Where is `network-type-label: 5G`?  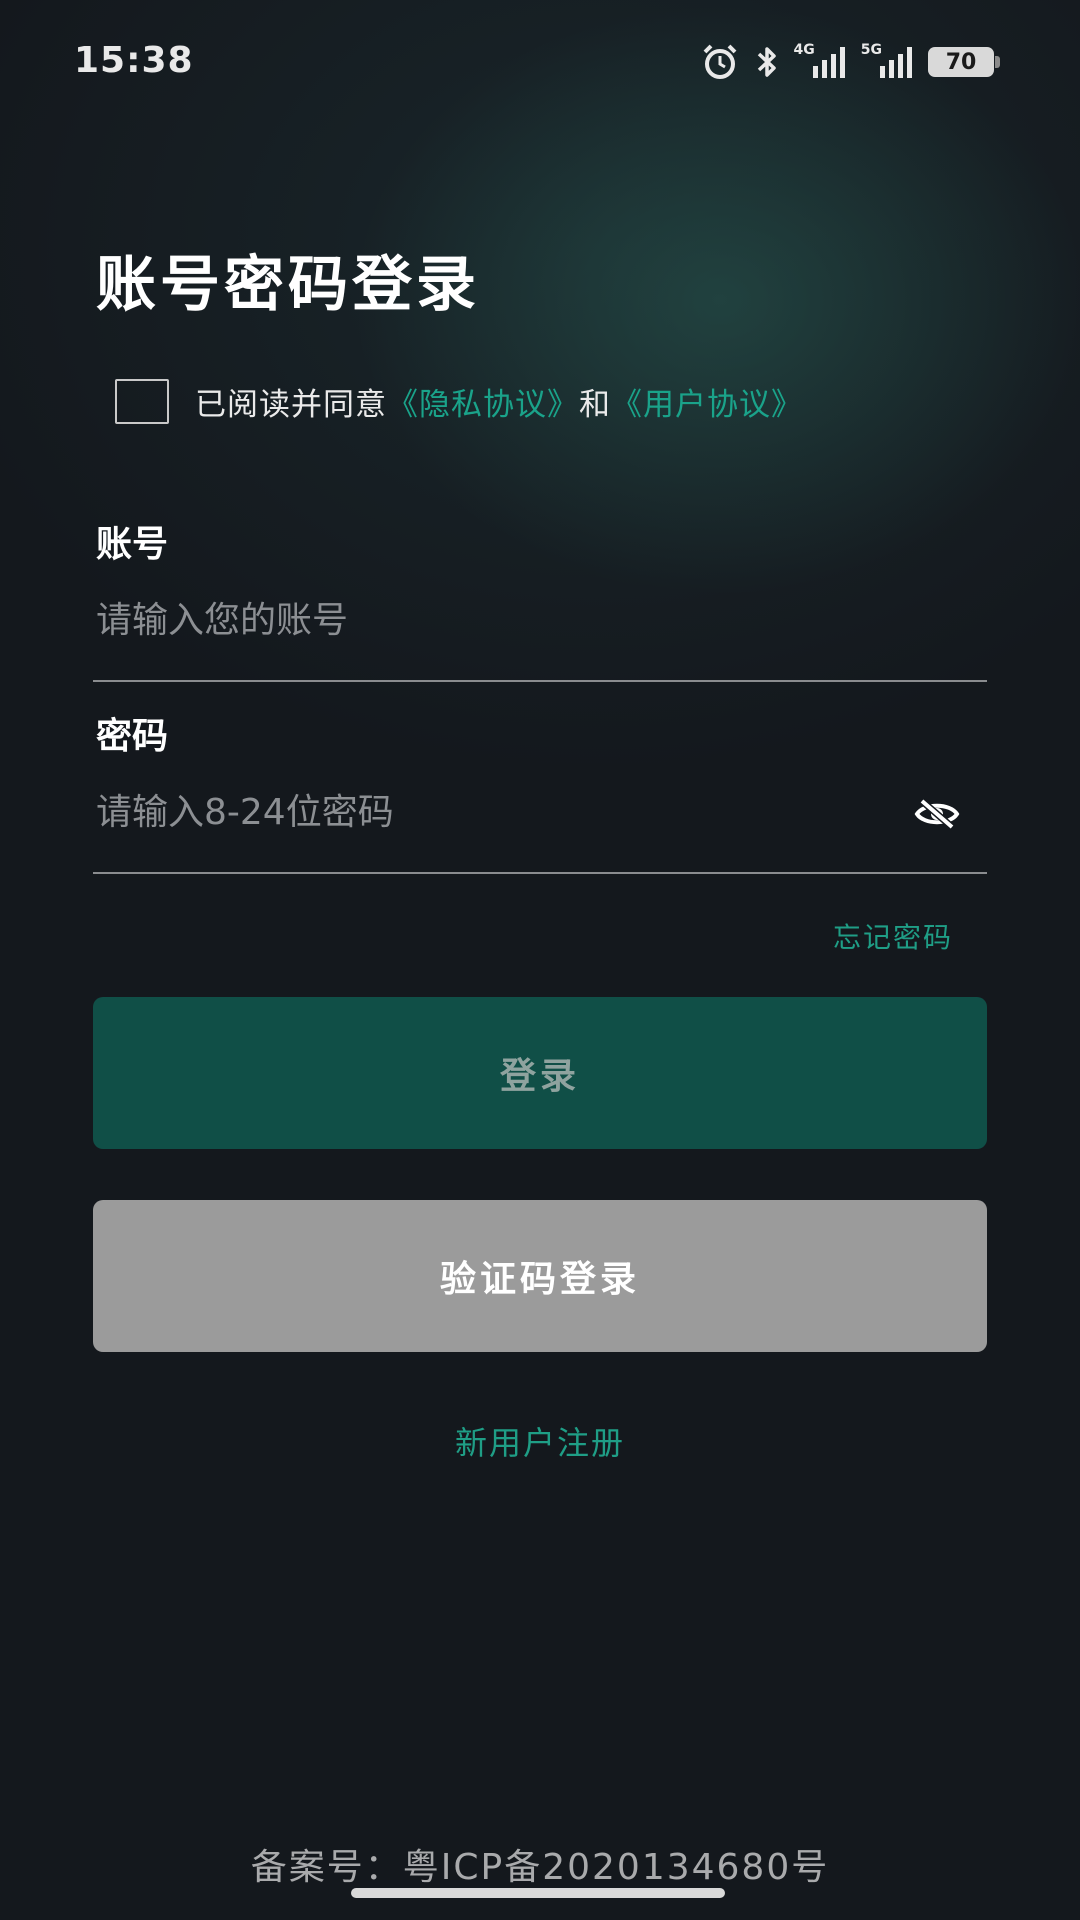
network-type-label: 5G is located at coordinates (871, 50).